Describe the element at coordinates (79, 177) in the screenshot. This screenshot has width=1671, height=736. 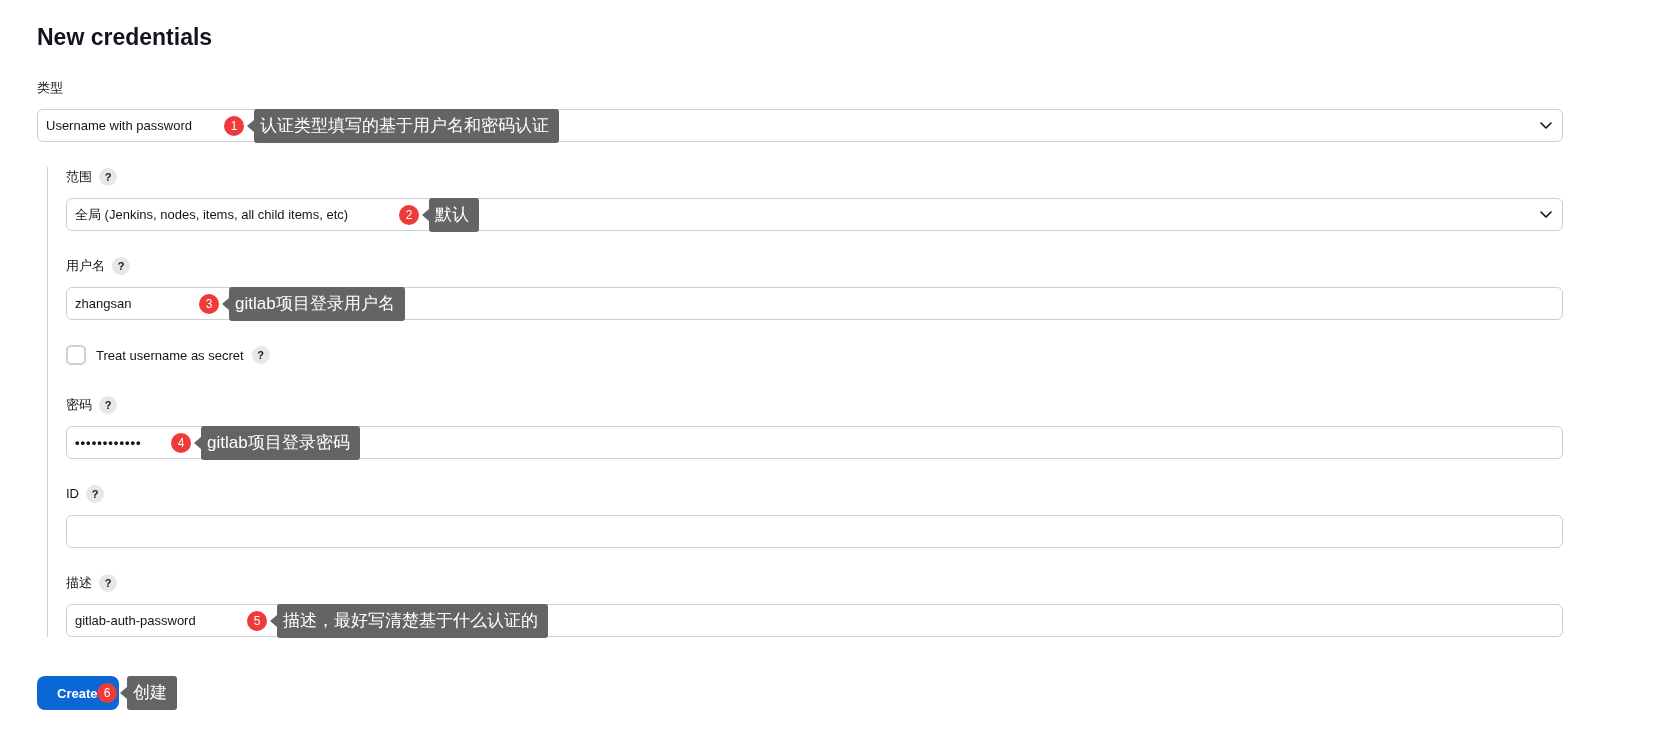
I see `field-label: 范围` at that location.